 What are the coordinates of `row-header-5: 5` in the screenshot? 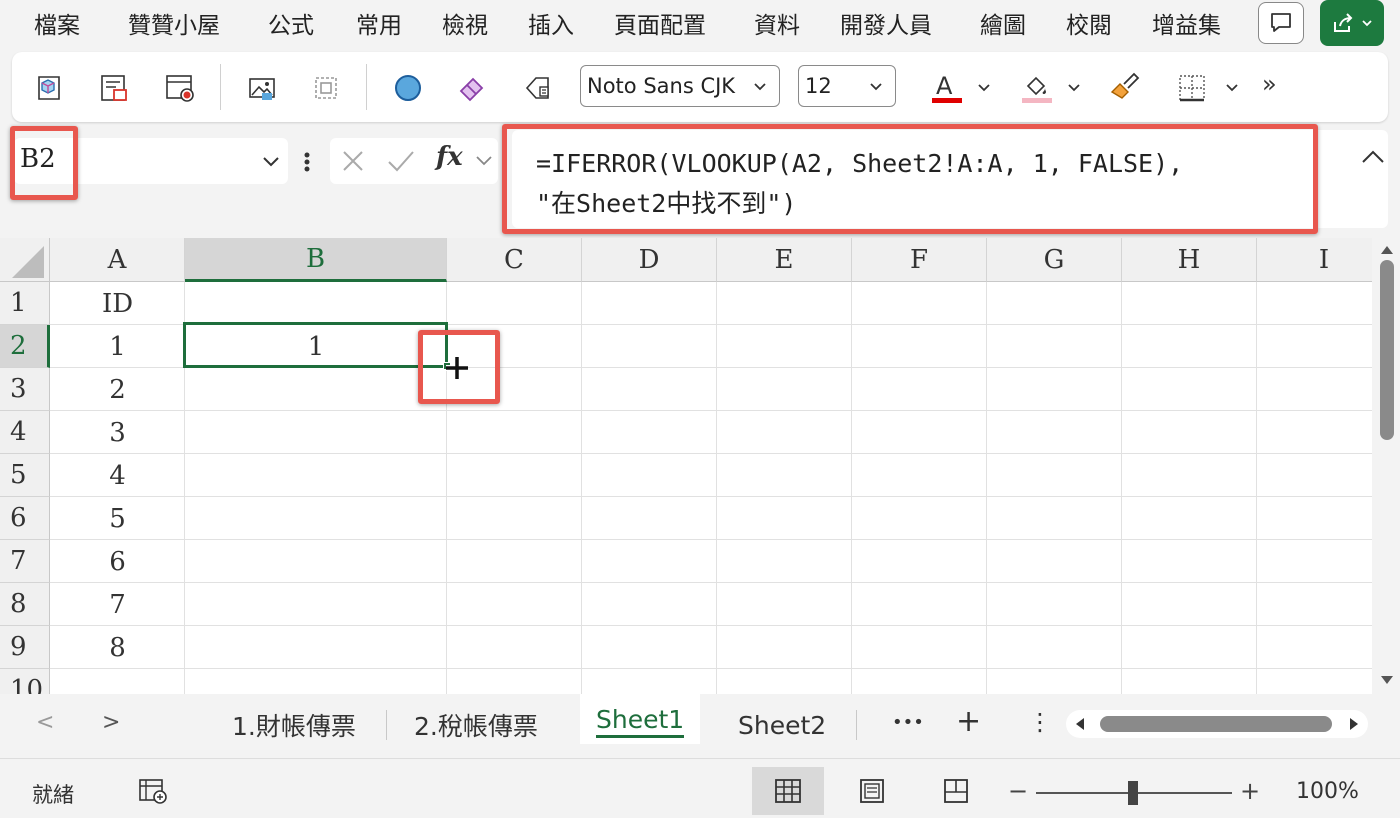 It's located at (25, 475).